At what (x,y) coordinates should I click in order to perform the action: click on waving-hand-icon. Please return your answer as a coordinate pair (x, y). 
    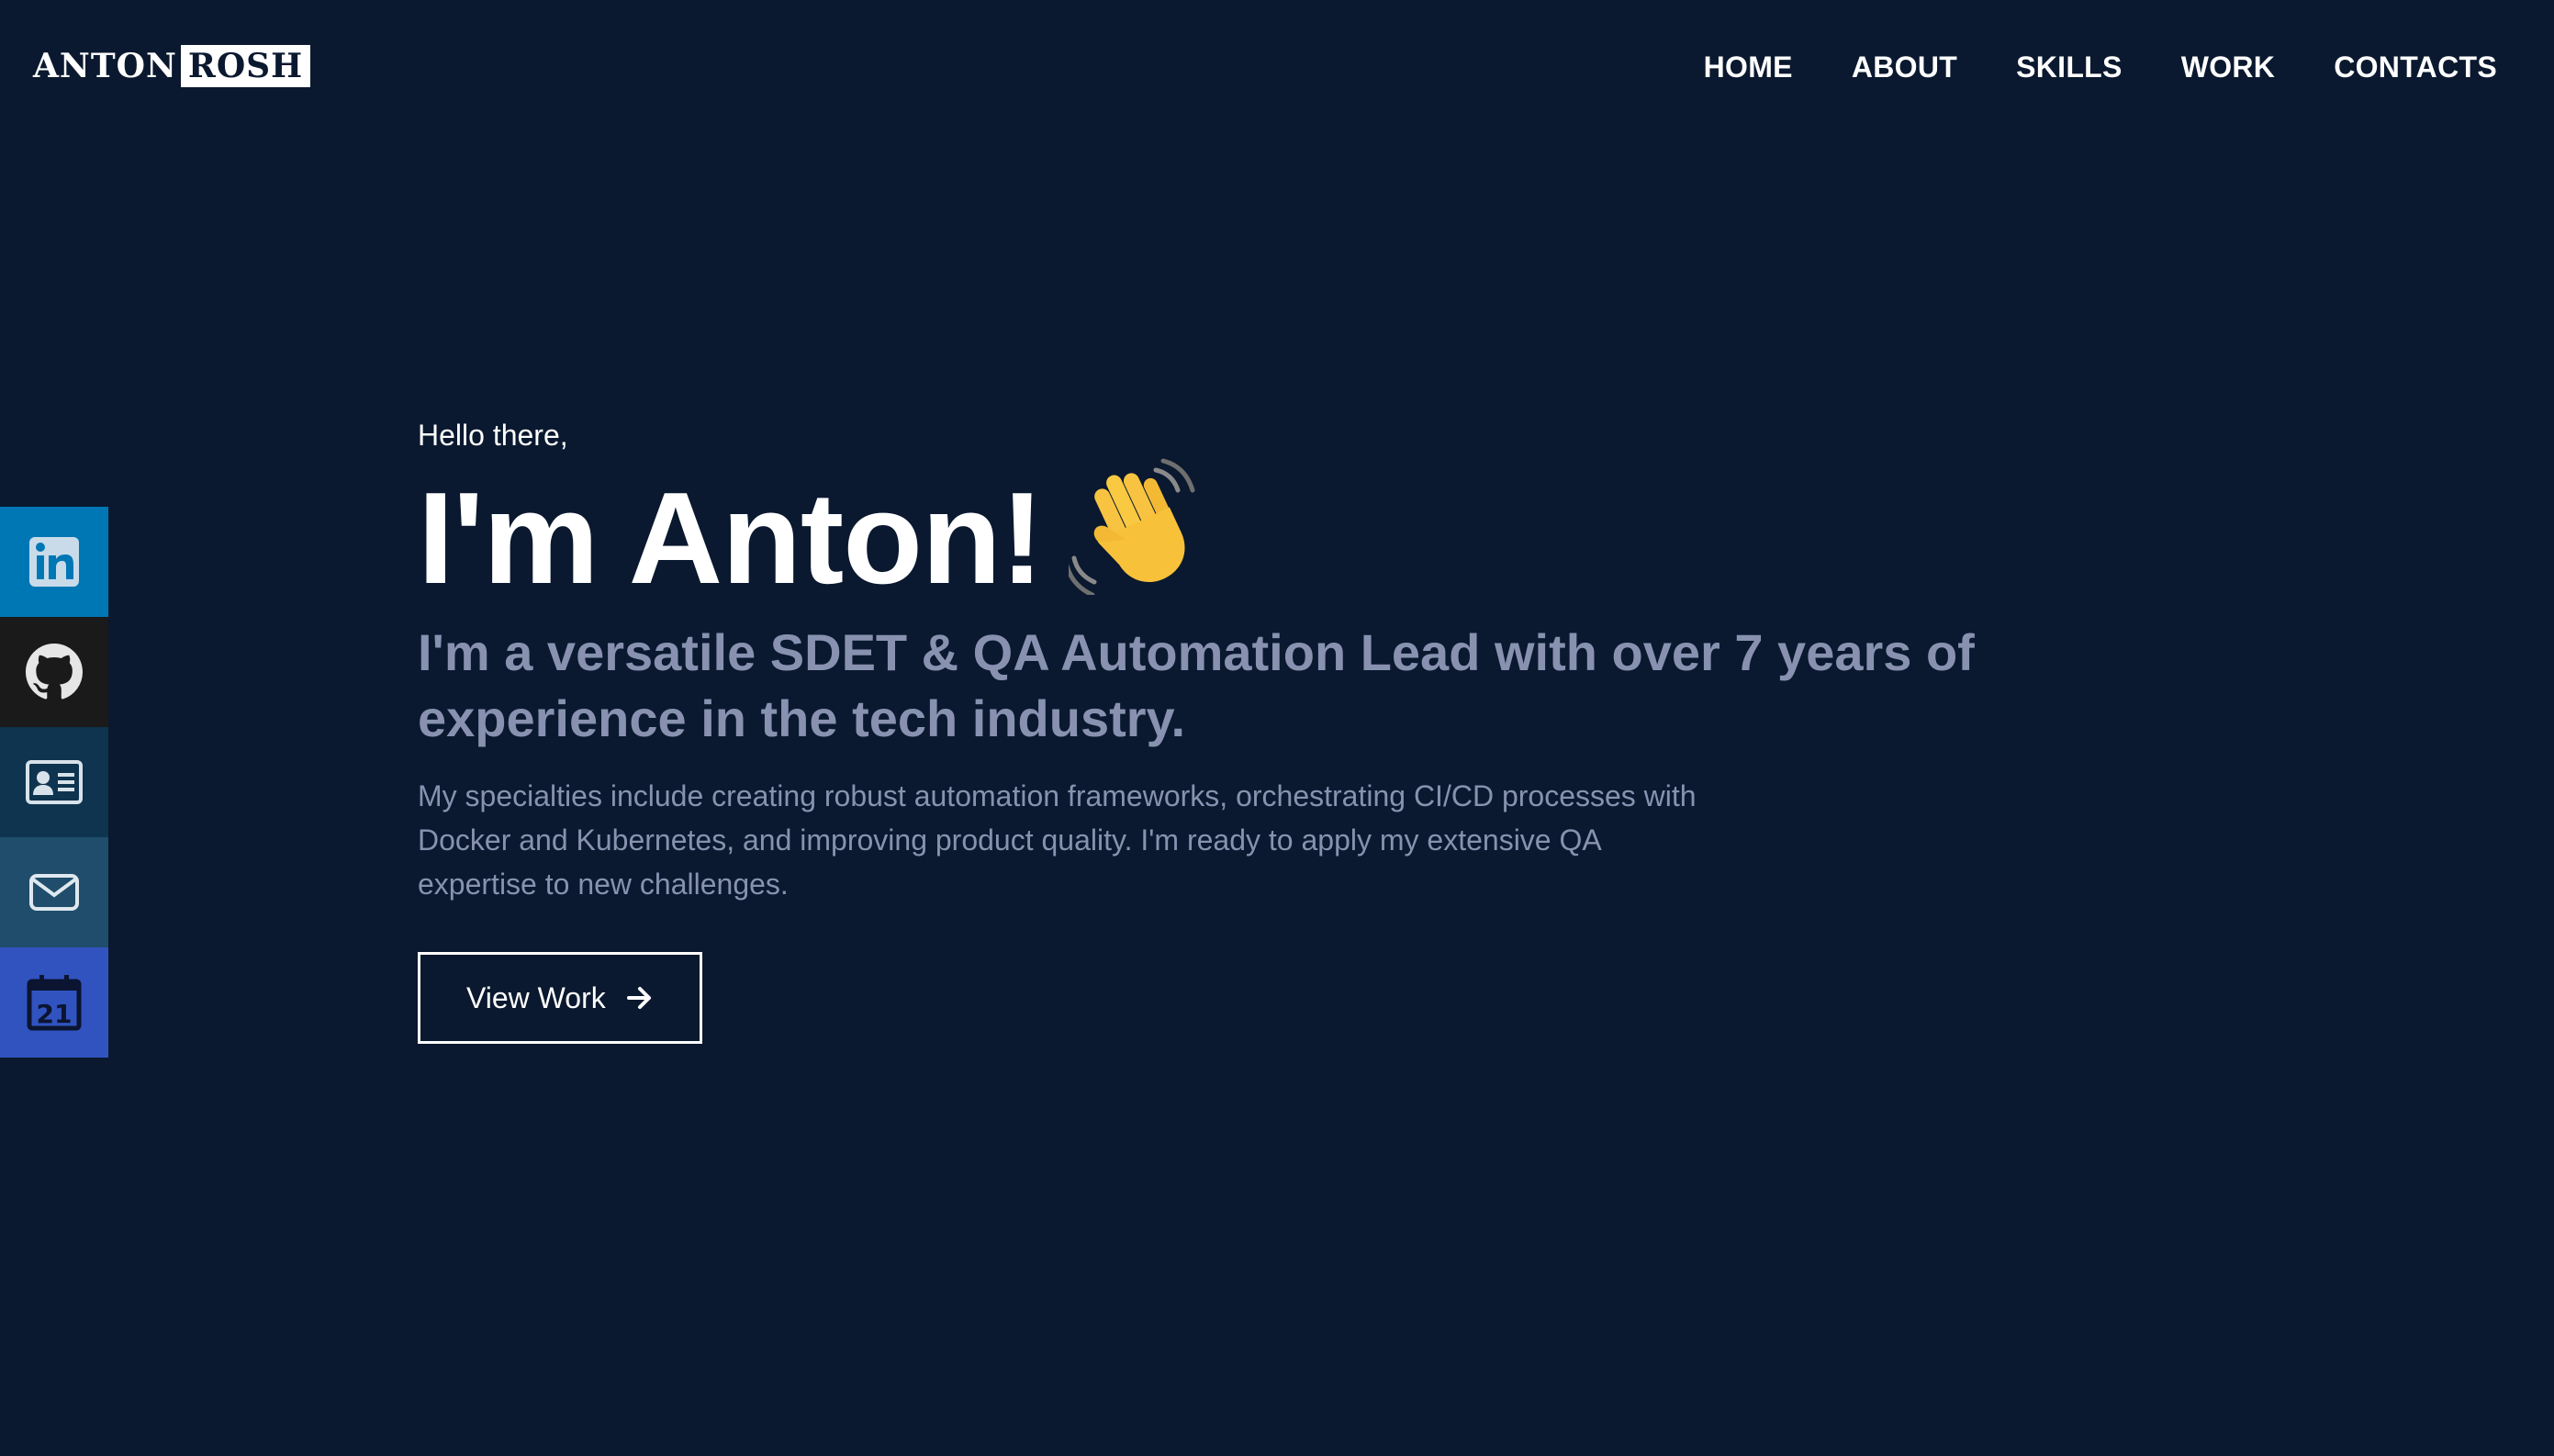
    Looking at the image, I should click on (1135, 538).